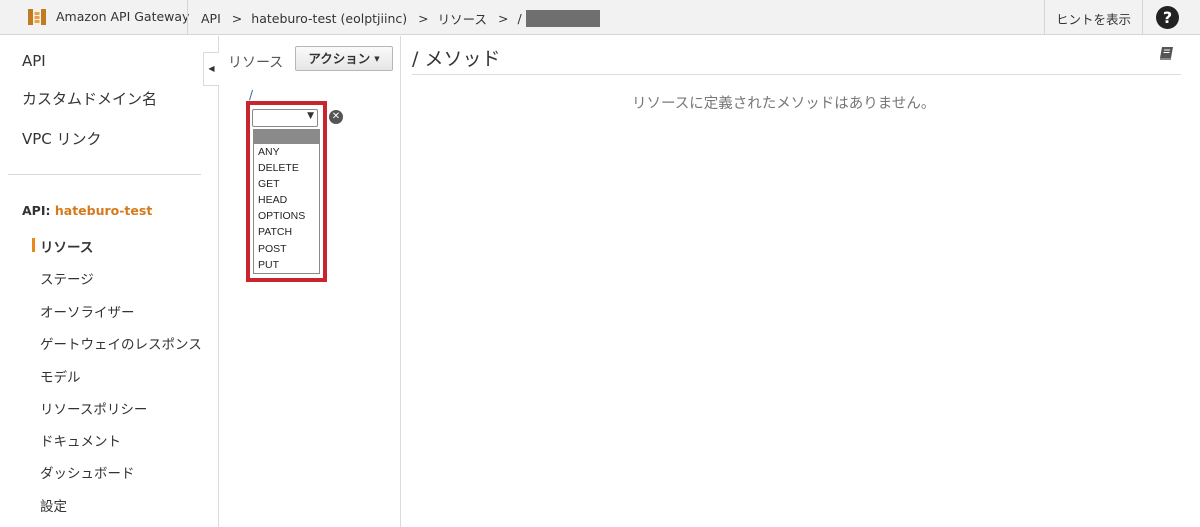  What do you see at coordinates (377, 59) in the screenshot?
I see `caret-down-icon: ▼` at bounding box center [377, 59].